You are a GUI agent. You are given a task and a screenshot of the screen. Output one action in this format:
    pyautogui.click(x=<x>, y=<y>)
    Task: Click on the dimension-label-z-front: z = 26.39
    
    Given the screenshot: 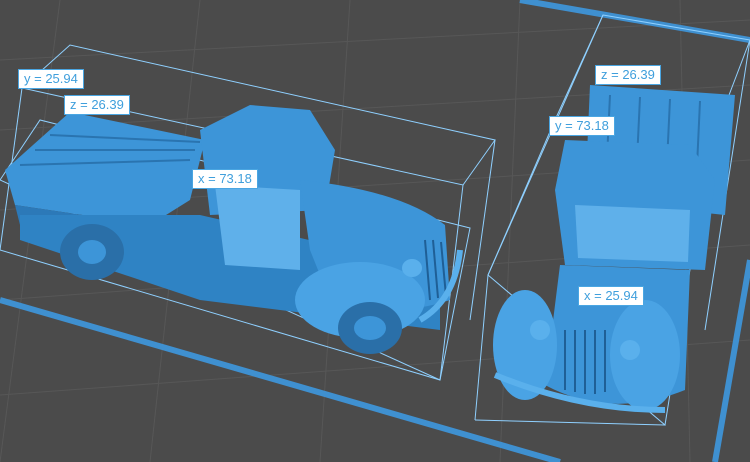 What is the action you would take?
    pyautogui.click(x=628, y=75)
    